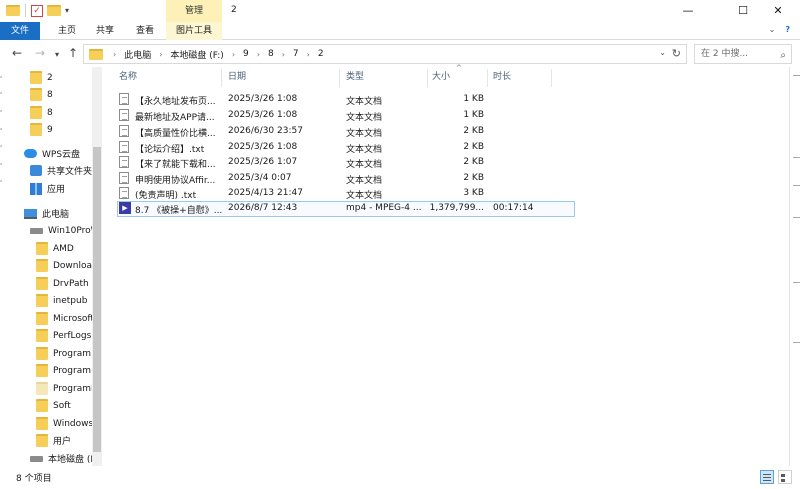 Image resolution: width=800 pixels, height=489 pixels. Describe the element at coordinates (57, 55) in the screenshot. I see `recent-locations-icon: ▾` at that location.